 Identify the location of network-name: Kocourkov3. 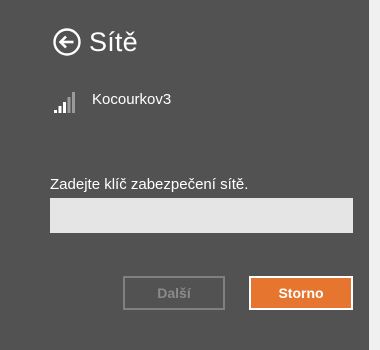
(132, 99).